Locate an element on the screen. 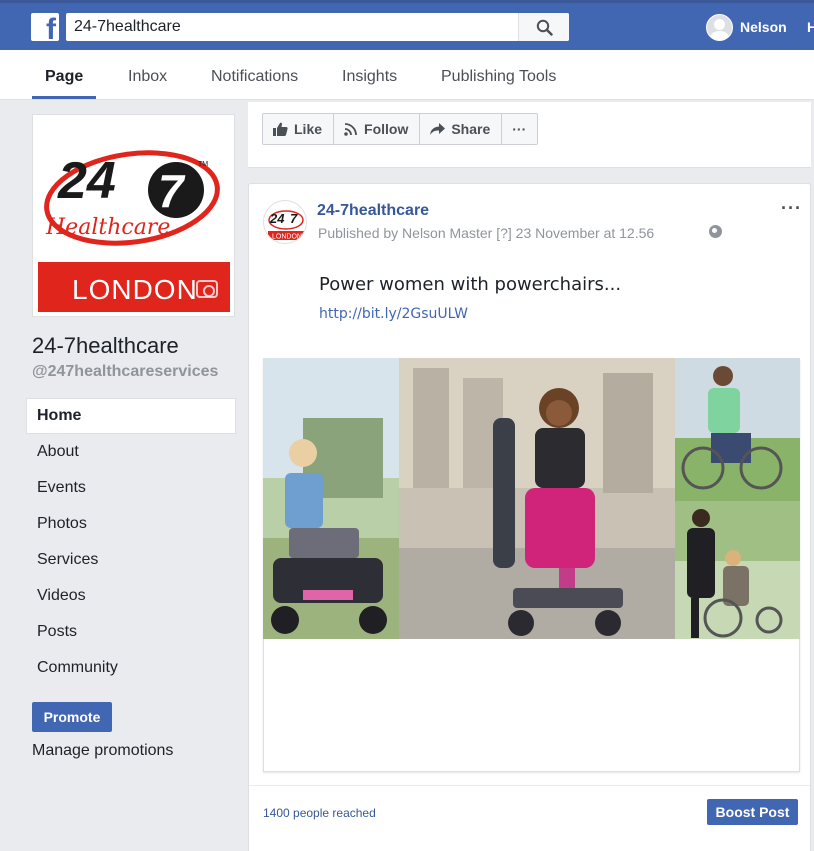 The height and width of the screenshot is (851, 814). post-author-avatar: 24 7 LONDON is located at coordinates (285, 222).